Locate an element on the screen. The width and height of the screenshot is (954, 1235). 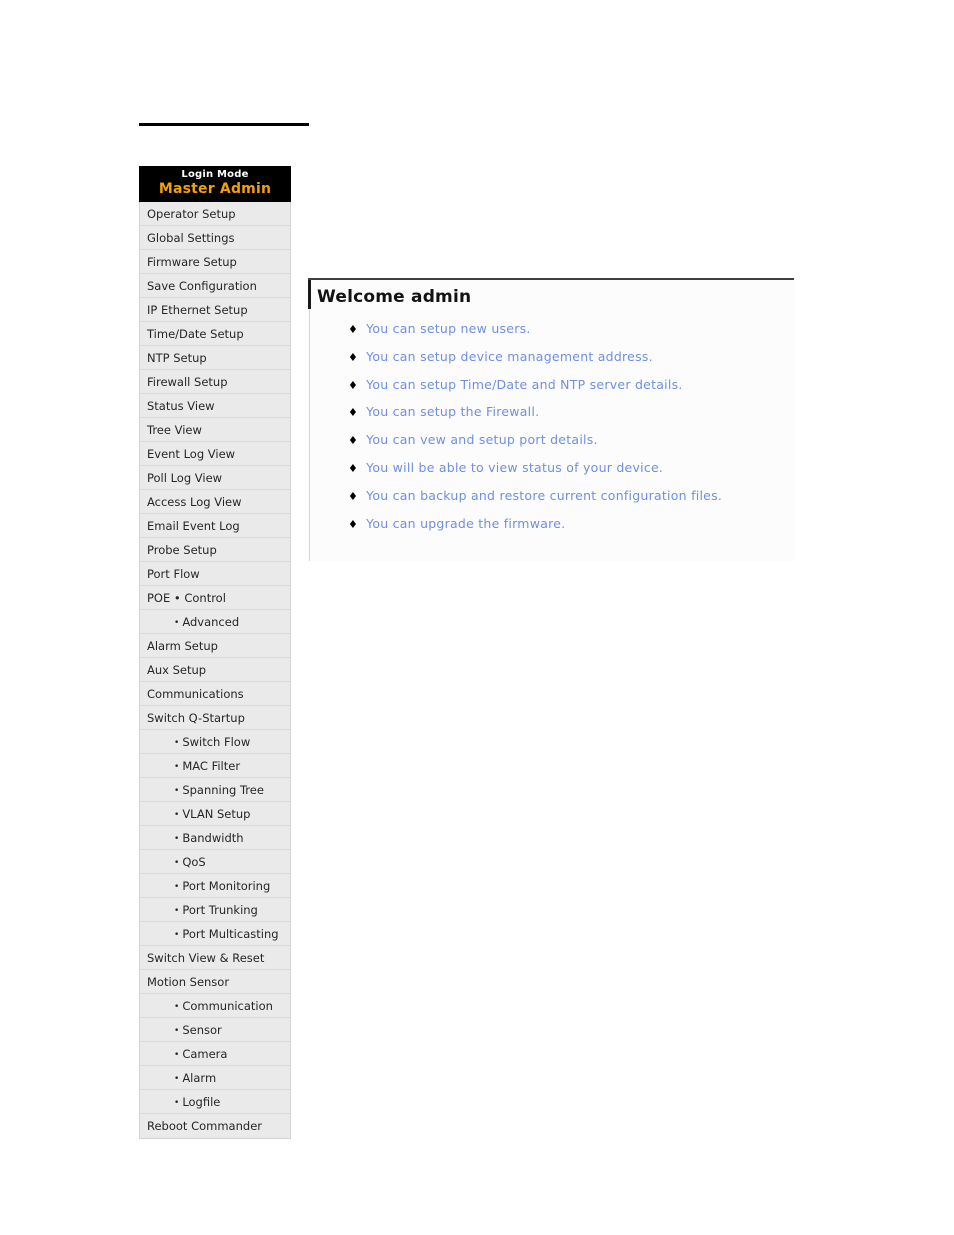
sidebar-item-sensor: • Sensor is located at coordinates (215, 1030).